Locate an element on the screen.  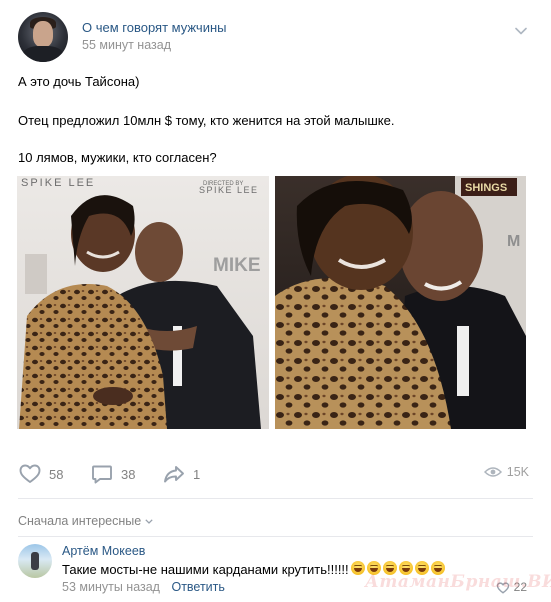
comment-icon is located at coordinates (102, 474).